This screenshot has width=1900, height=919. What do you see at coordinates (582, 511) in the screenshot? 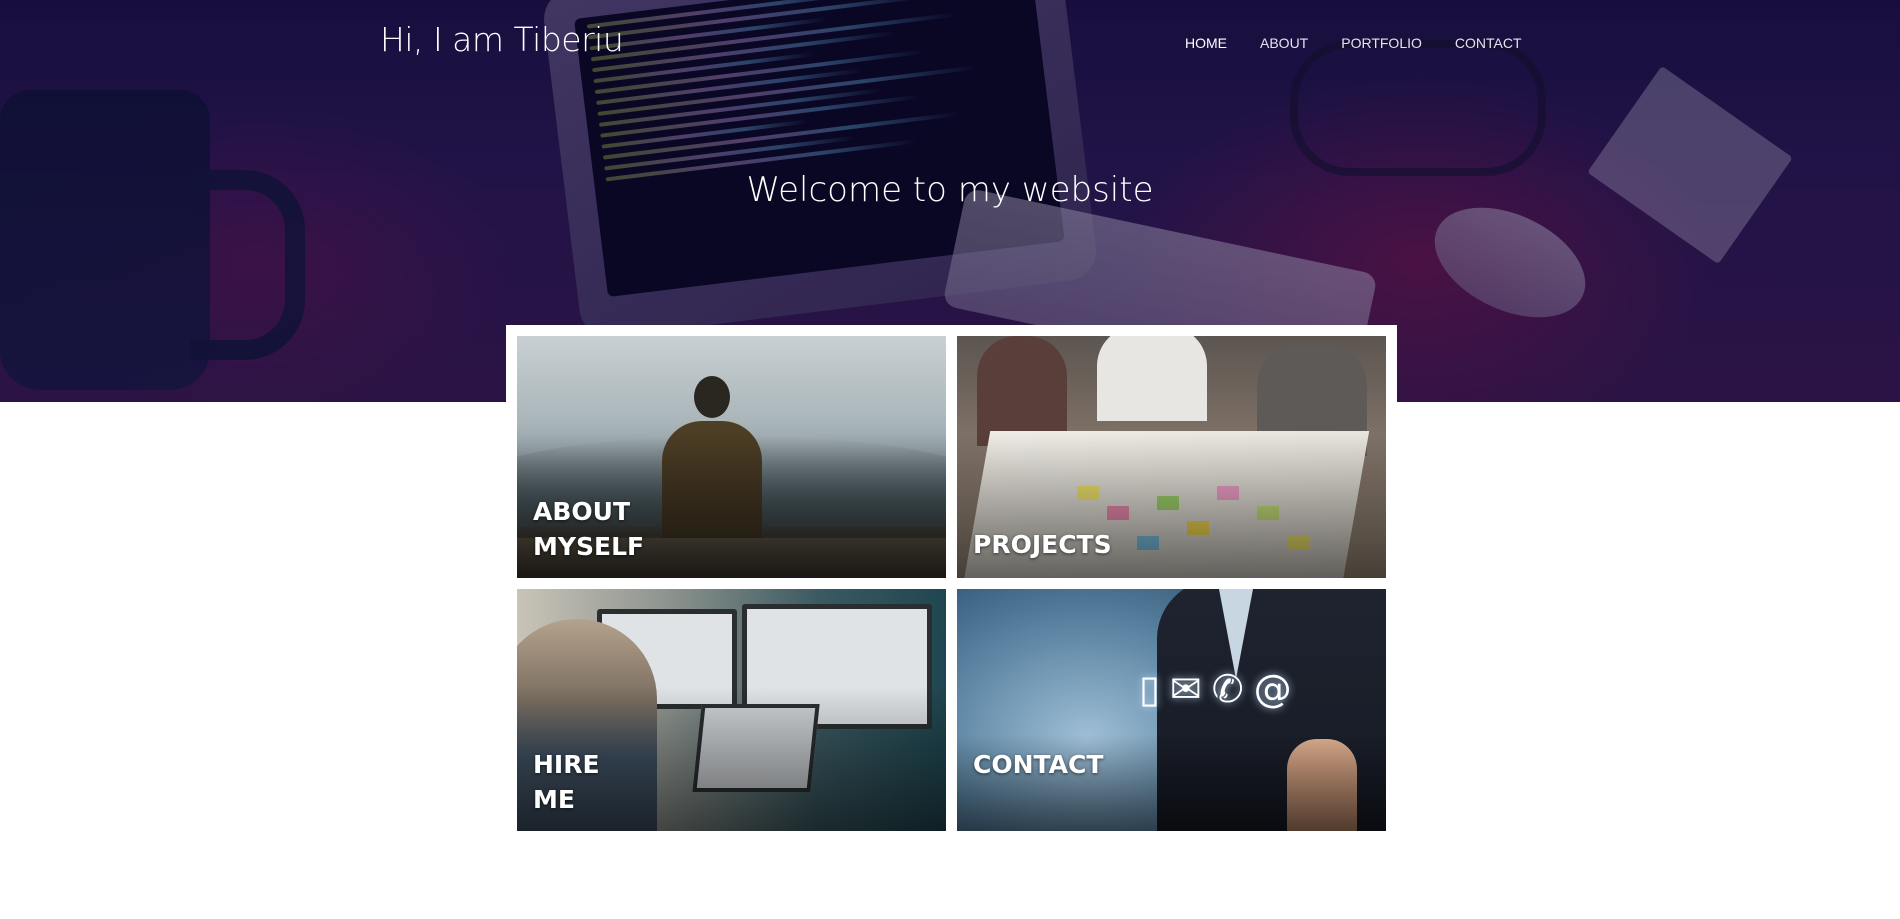
I see `tile-about-label-line1: ABOUT` at bounding box center [582, 511].